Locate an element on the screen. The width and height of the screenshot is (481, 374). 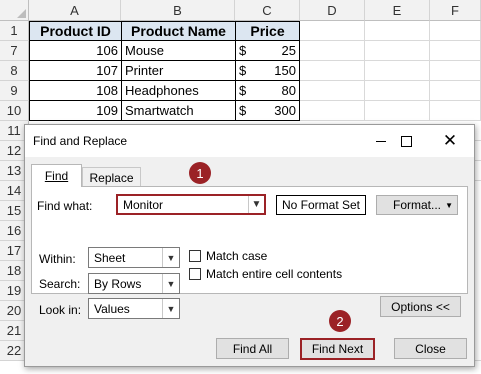
cell-product-name: Printer is located at coordinates (179, 71).